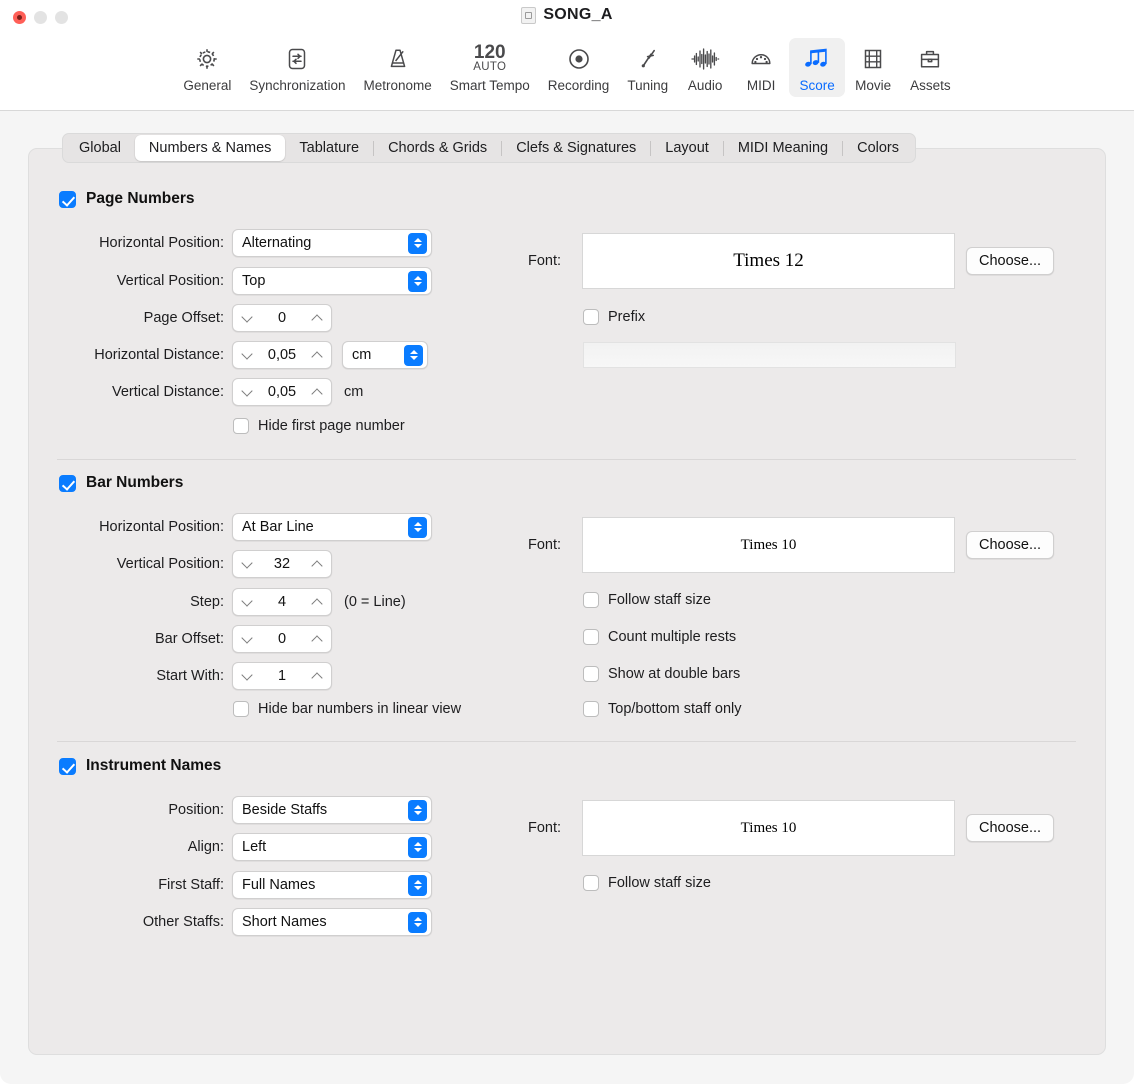 Image resolution: width=1134 pixels, height=1084 pixels. What do you see at coordinates (769, 355) in the screenshot?
I see `prefix-input` at bounding box center [769, 355].